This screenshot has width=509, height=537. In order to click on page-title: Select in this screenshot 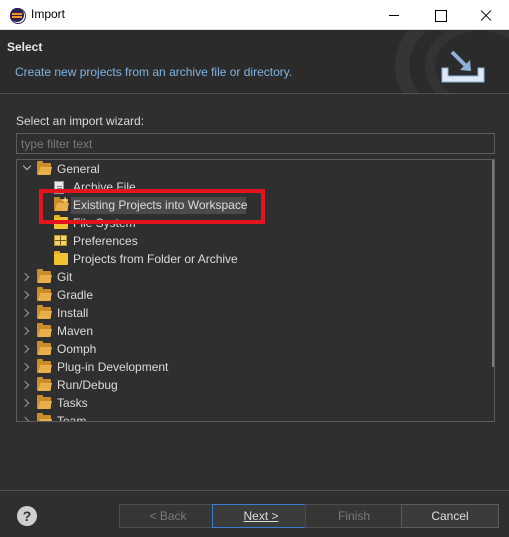, I will do `click(25, 47)`.